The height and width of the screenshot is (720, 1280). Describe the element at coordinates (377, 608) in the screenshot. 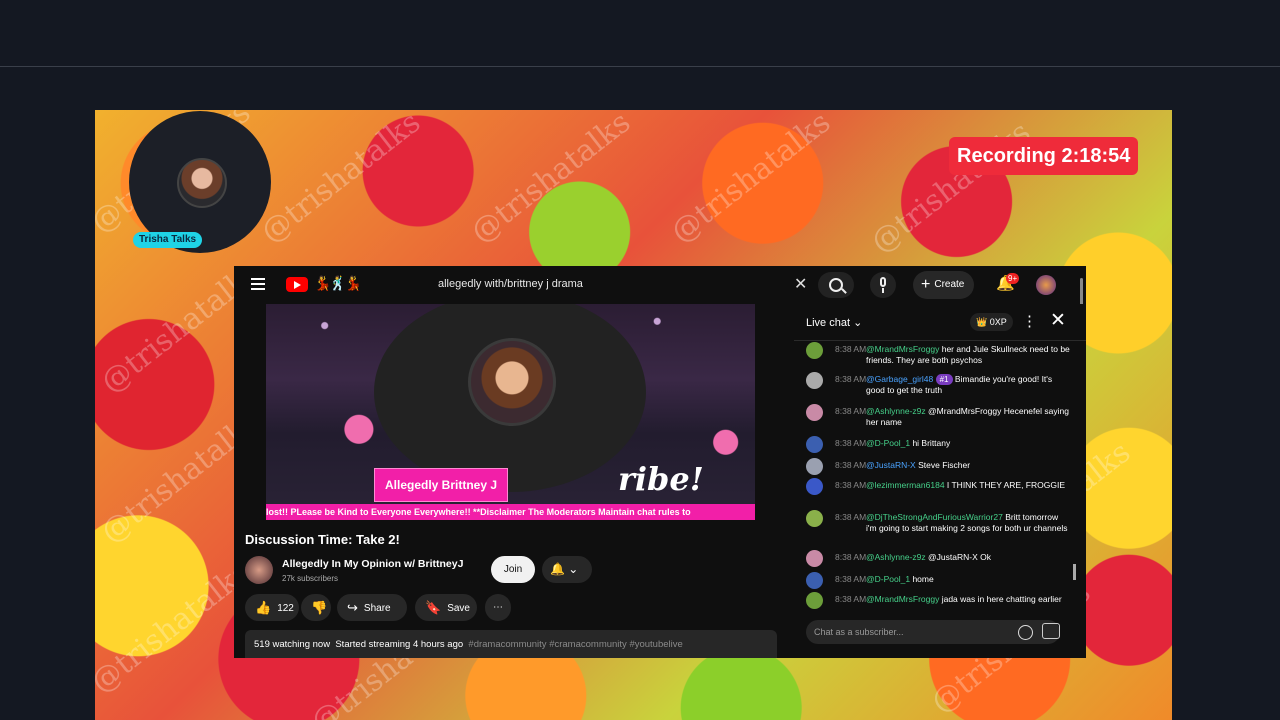

I see `share-label: Share` at that location.